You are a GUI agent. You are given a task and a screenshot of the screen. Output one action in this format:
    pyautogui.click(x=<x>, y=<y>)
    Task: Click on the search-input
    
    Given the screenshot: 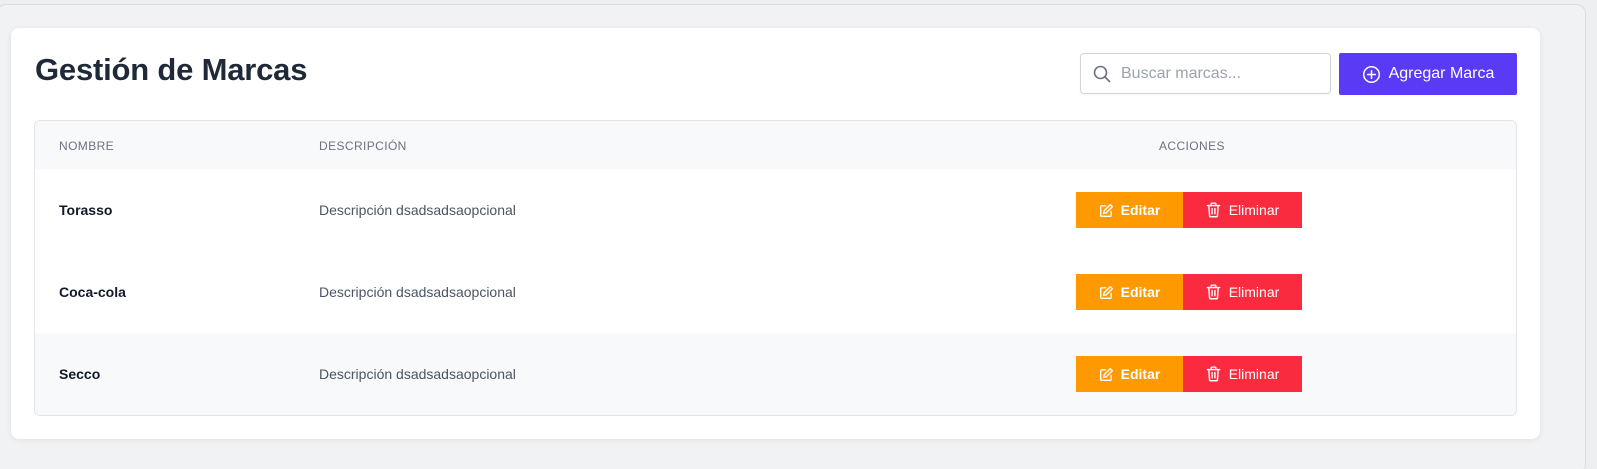 What is the action you would take?
    pyautogui.click(x=1225, y=73)
    